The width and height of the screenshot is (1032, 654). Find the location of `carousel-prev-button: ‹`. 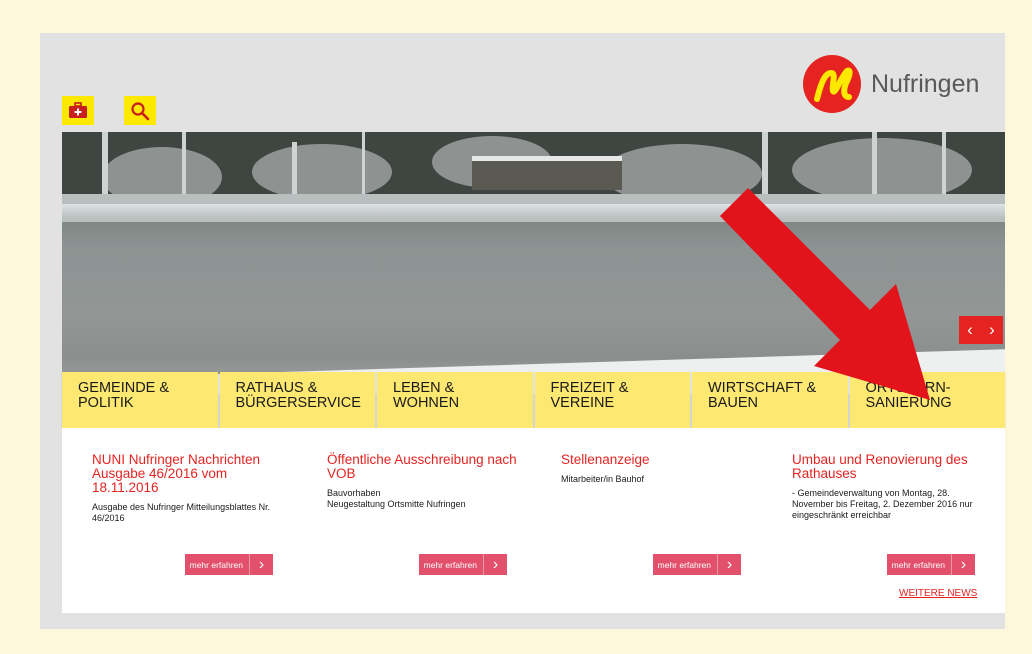

carousel-prev-button: ‹ is located at coordinates (970, 330).